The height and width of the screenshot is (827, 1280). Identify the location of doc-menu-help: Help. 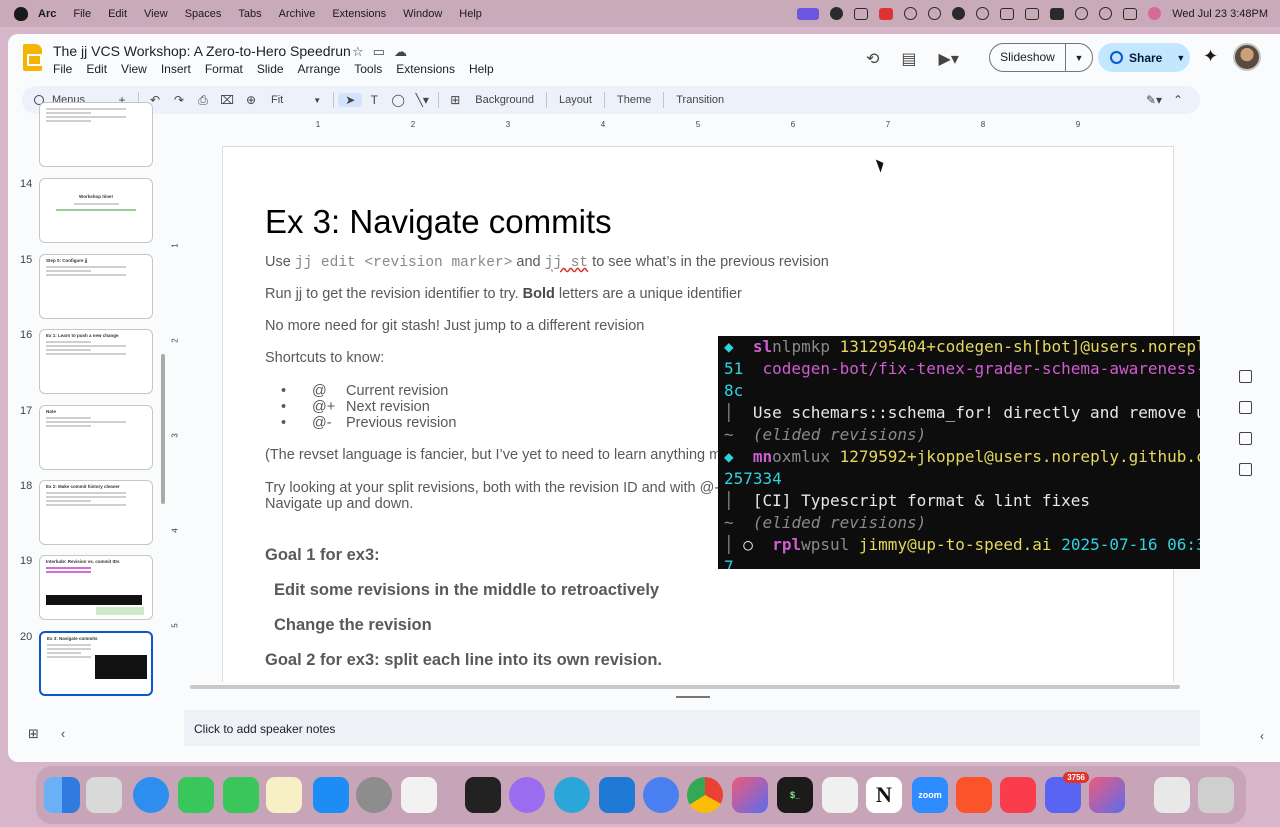
(481, 69).